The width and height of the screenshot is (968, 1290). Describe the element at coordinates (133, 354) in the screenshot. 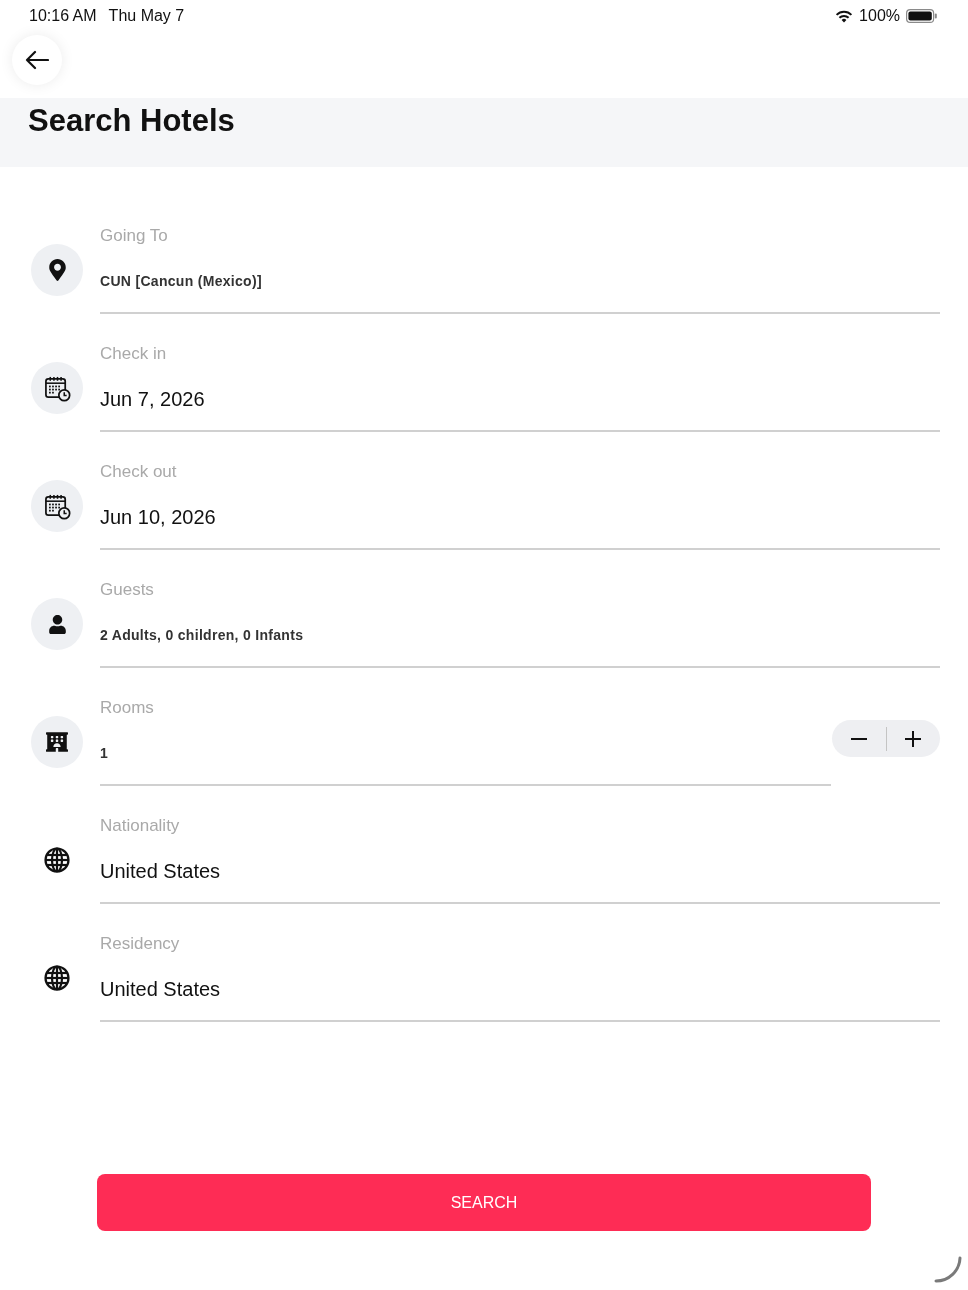

I see `field-label: Check in` at that location.